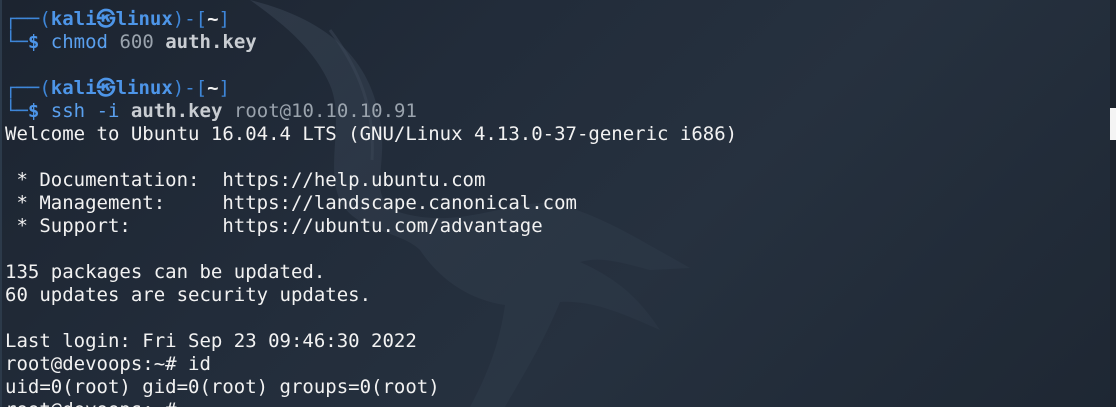 This screenshot has height=407, width=1116. I want to click on output-packages: 135 packages can be updated., so click(165, 272).